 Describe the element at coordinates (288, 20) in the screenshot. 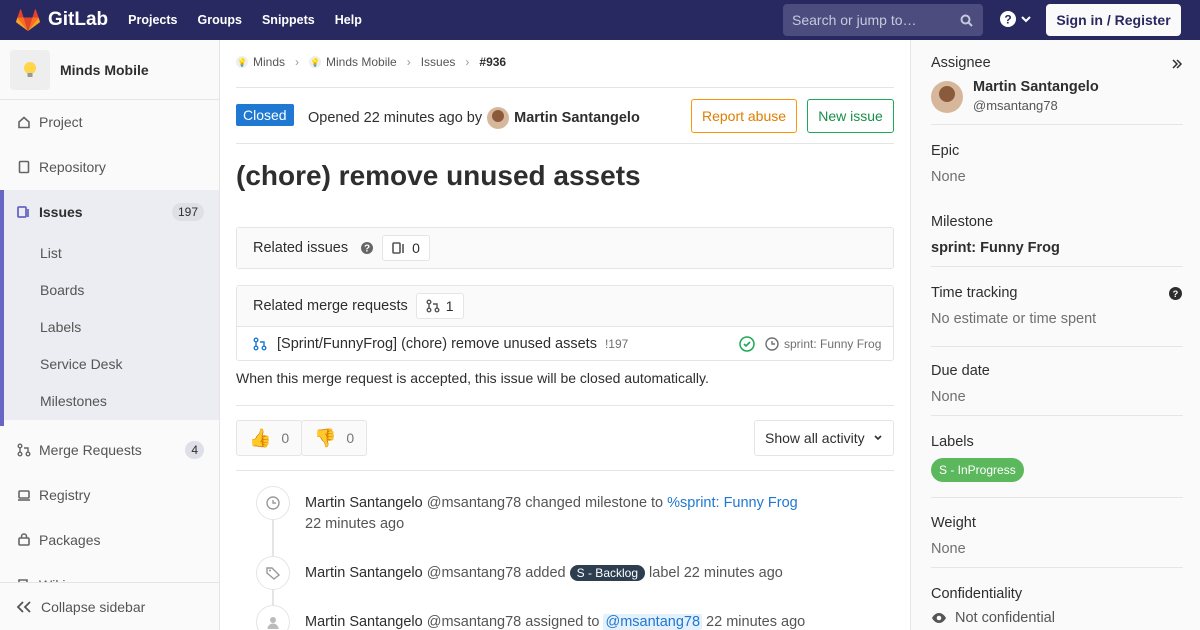

I see `nav-snippets: Snippets` at that location.